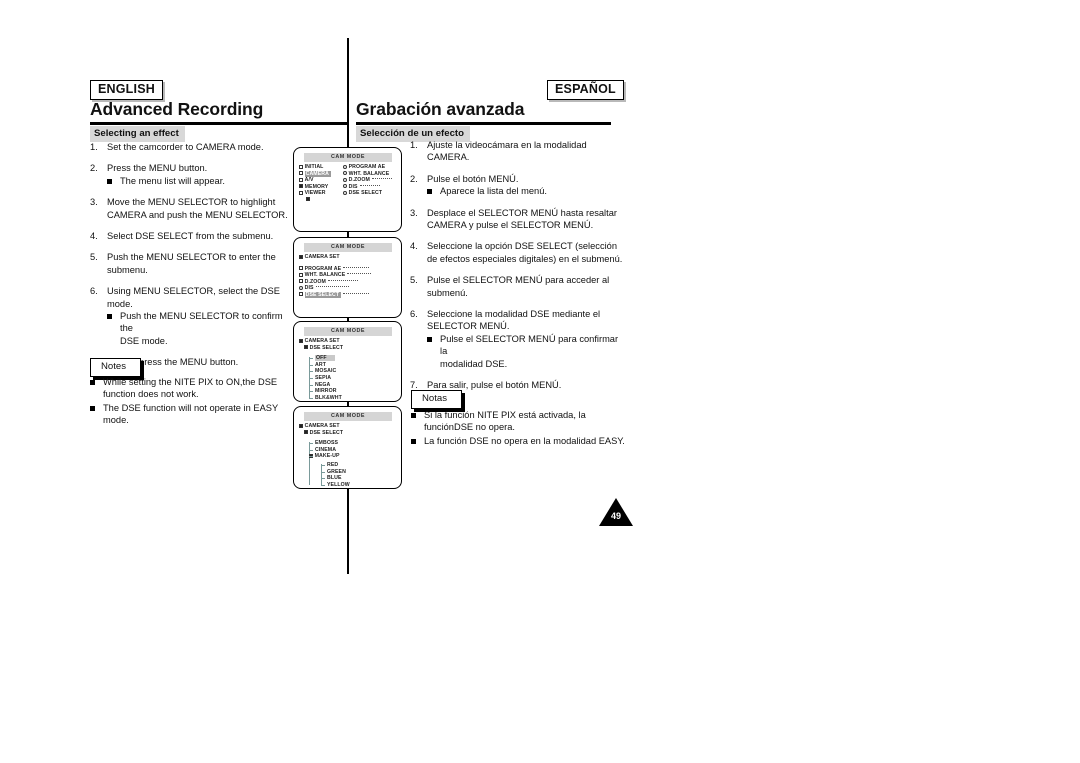 The width and height of the screenshot is (1080, 763). What do you see at coordinates (348, 385) in the screenshot?
I see `lcd-option-item: NEGA` at bounding box center [348, 385].